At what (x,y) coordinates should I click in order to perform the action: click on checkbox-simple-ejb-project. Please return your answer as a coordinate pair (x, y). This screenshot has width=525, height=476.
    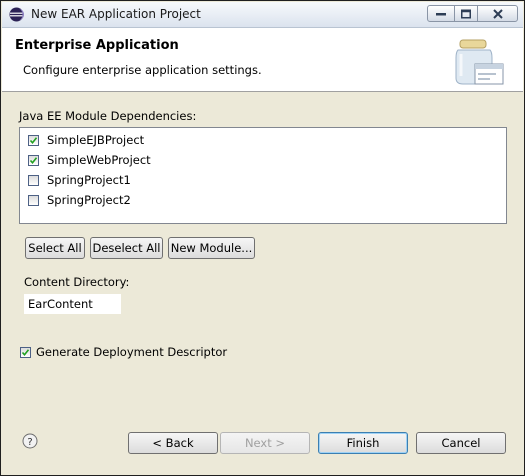
    Looking at the image, I should click on (33, 140).